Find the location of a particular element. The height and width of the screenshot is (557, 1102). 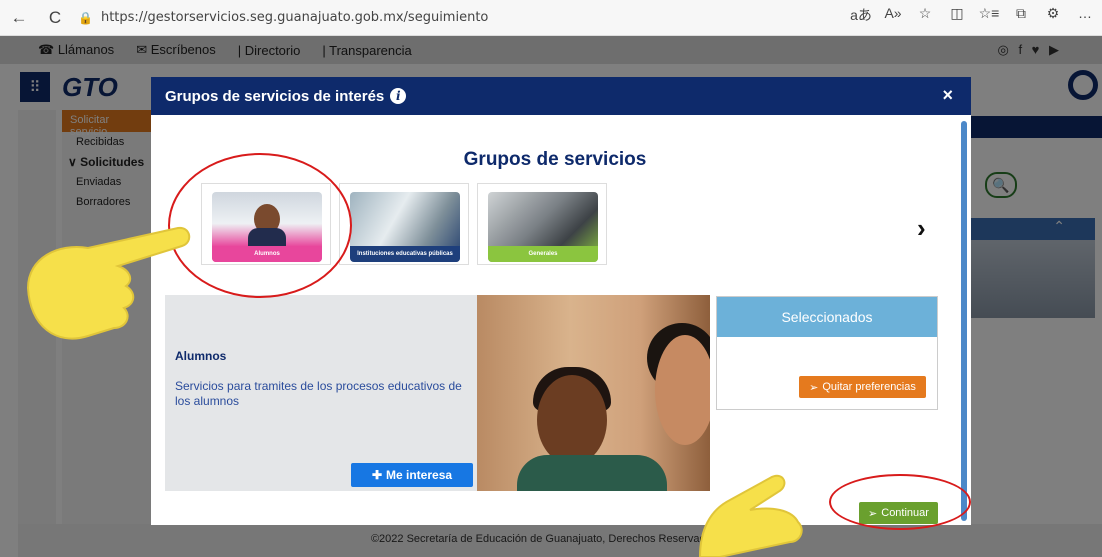

favorites-icon: ☆≡ is located at coordinates (989, 15).